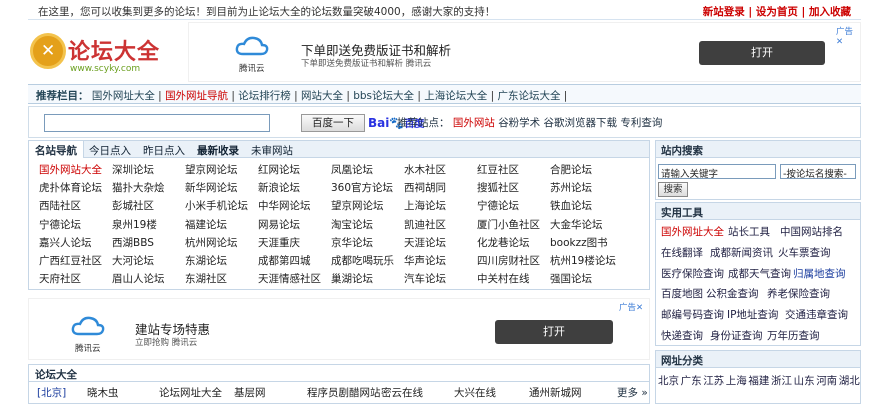 Image resolution: width=889 pixels, height=404 pixels. I want to click on category-link: 江苏, so click(713, 380).